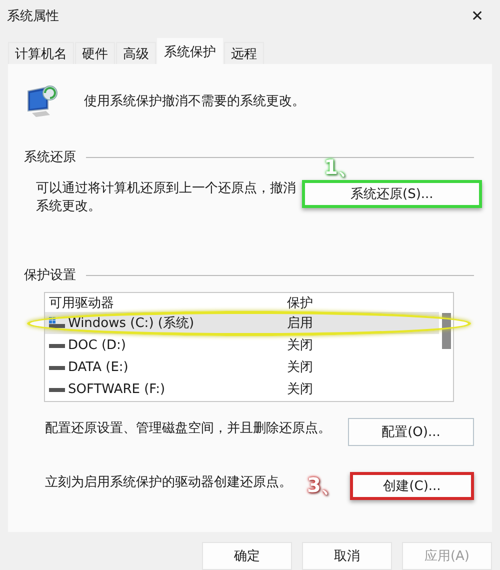  Describe the element at coordinates (324, 485) in the screenshot. I see `step-label: 3、` at that location.